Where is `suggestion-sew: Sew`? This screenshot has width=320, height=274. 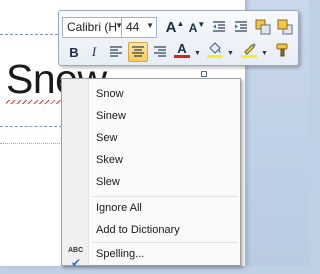
suggestion-sew: Sew is located at coordinates (151, 138).